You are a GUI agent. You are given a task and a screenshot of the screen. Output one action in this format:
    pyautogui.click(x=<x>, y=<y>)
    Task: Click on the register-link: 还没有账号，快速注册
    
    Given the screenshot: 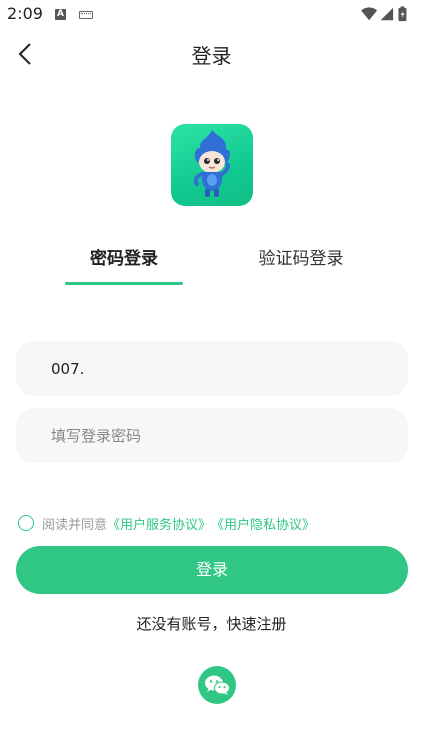 What is the action you would take?
    pyautogui.click(x=211, y=623)
    